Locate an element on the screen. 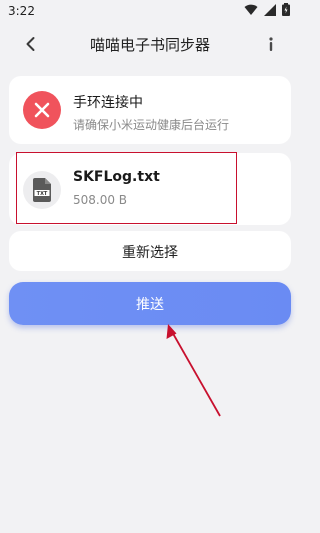  app-bar: 喵喵电子书同步器 is located at coordinates (150, 44).